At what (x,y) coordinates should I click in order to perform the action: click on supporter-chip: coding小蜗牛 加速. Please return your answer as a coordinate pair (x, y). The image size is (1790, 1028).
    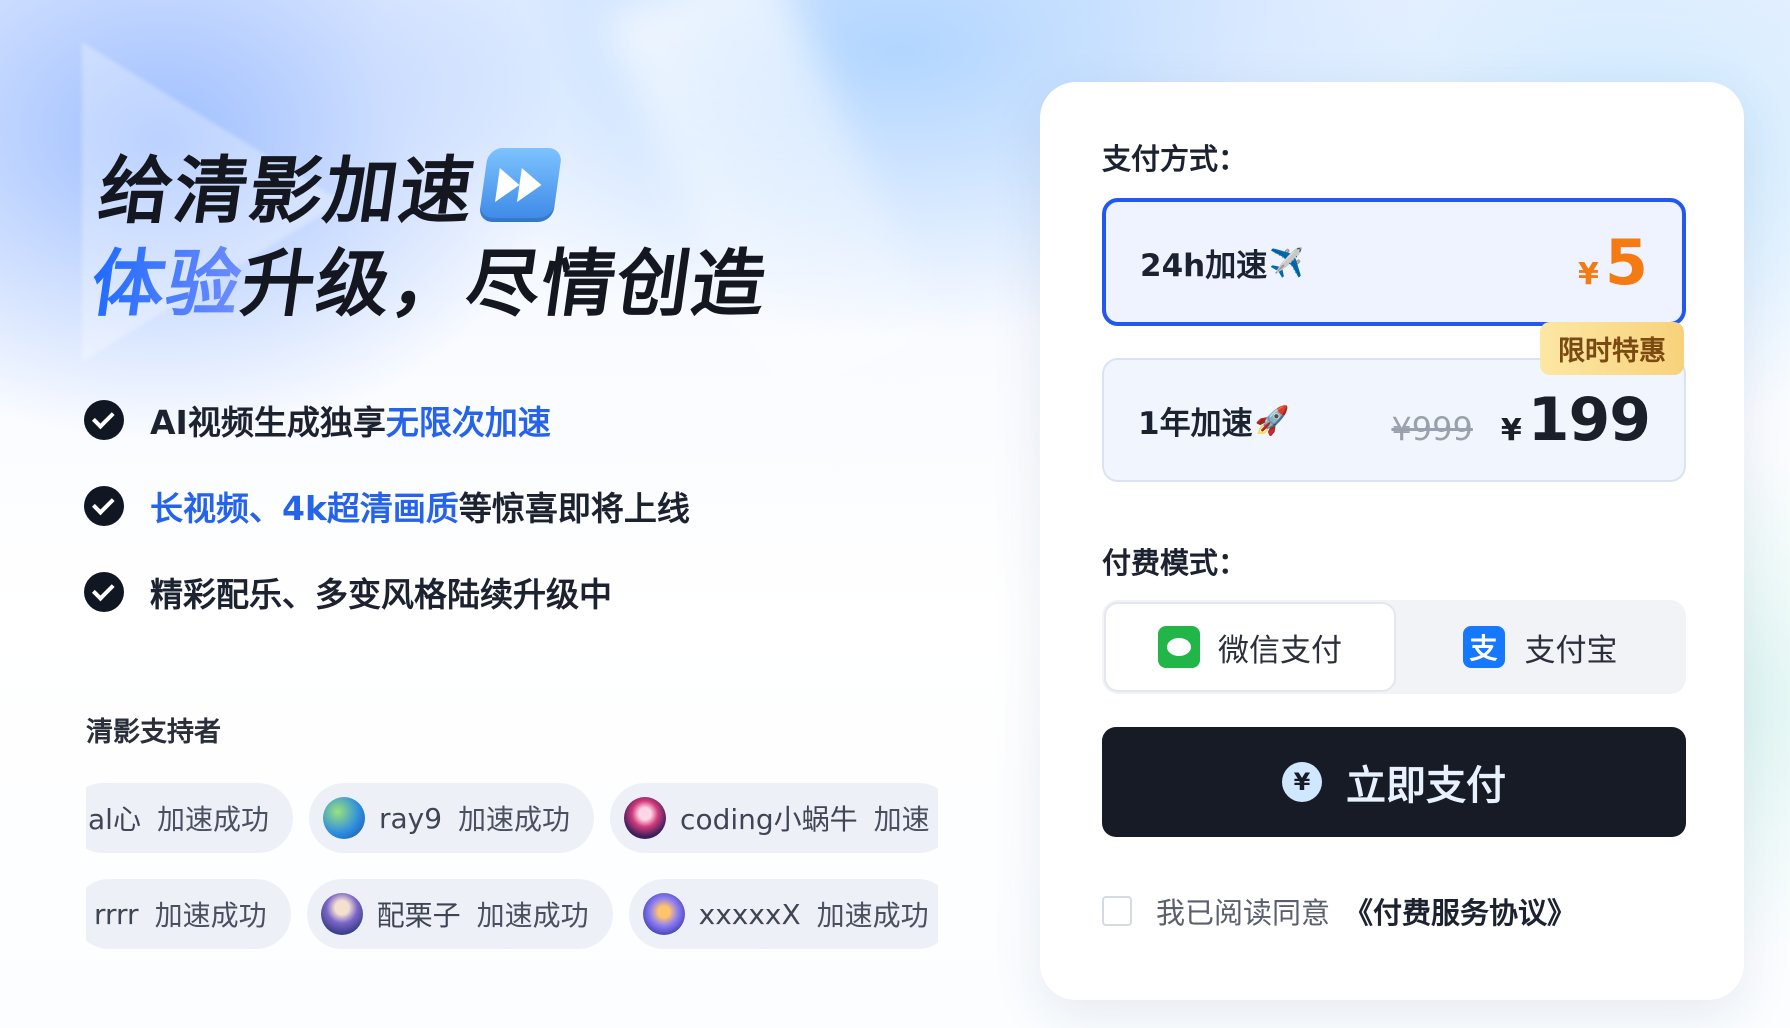
    Looking at the image, I should click on (774, 818).